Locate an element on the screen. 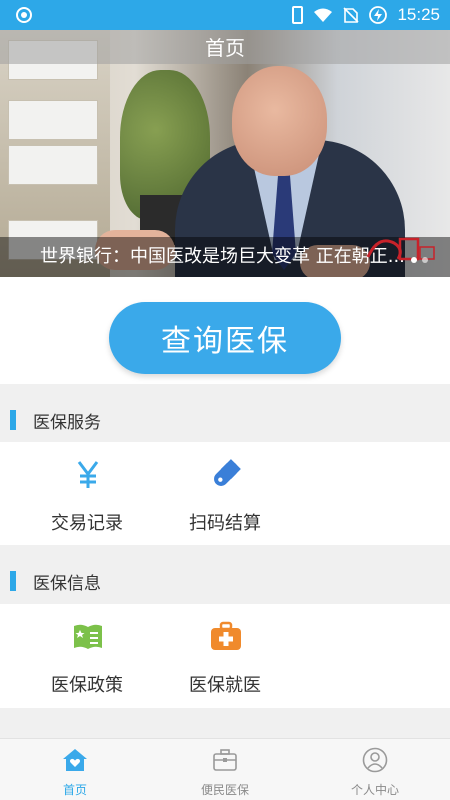  transaction-record-item: 交易记录 is located at coordinates (87, 492).